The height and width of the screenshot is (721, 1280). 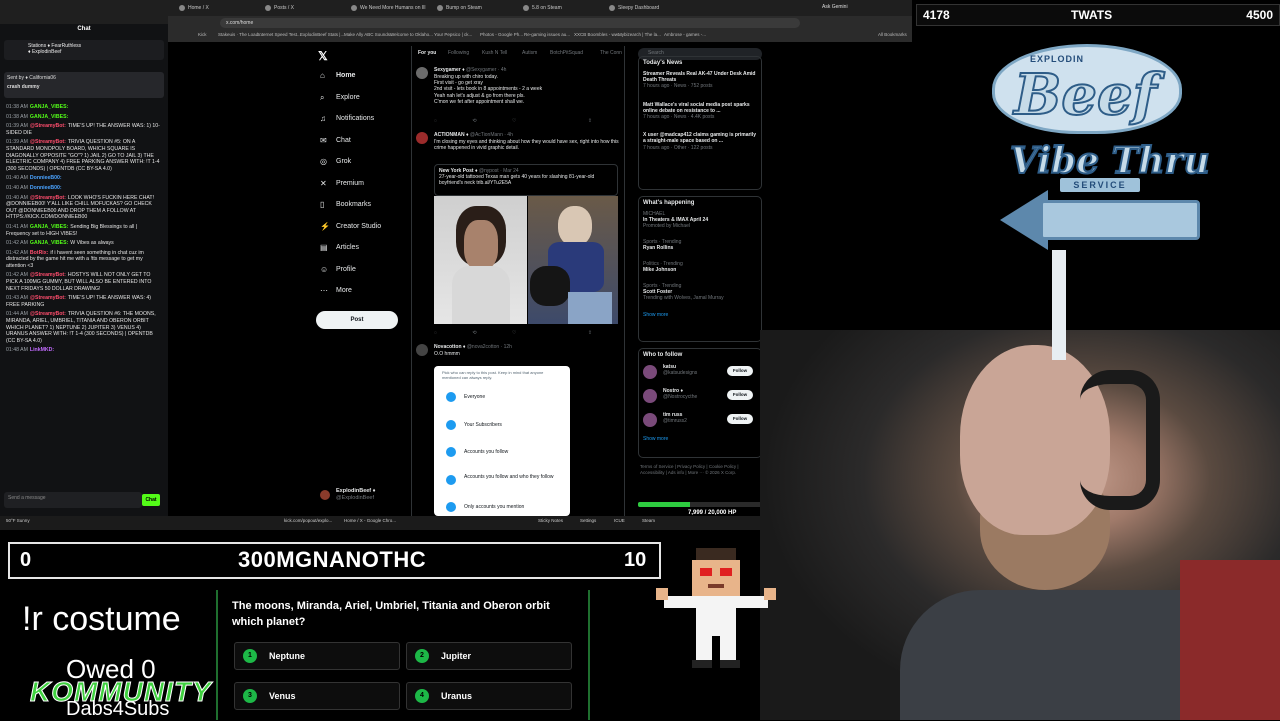 What do you see at coordinates (510, 23) in the screenshot?
I see `address-bar: x.com/home` at bounding box center [510, 23].